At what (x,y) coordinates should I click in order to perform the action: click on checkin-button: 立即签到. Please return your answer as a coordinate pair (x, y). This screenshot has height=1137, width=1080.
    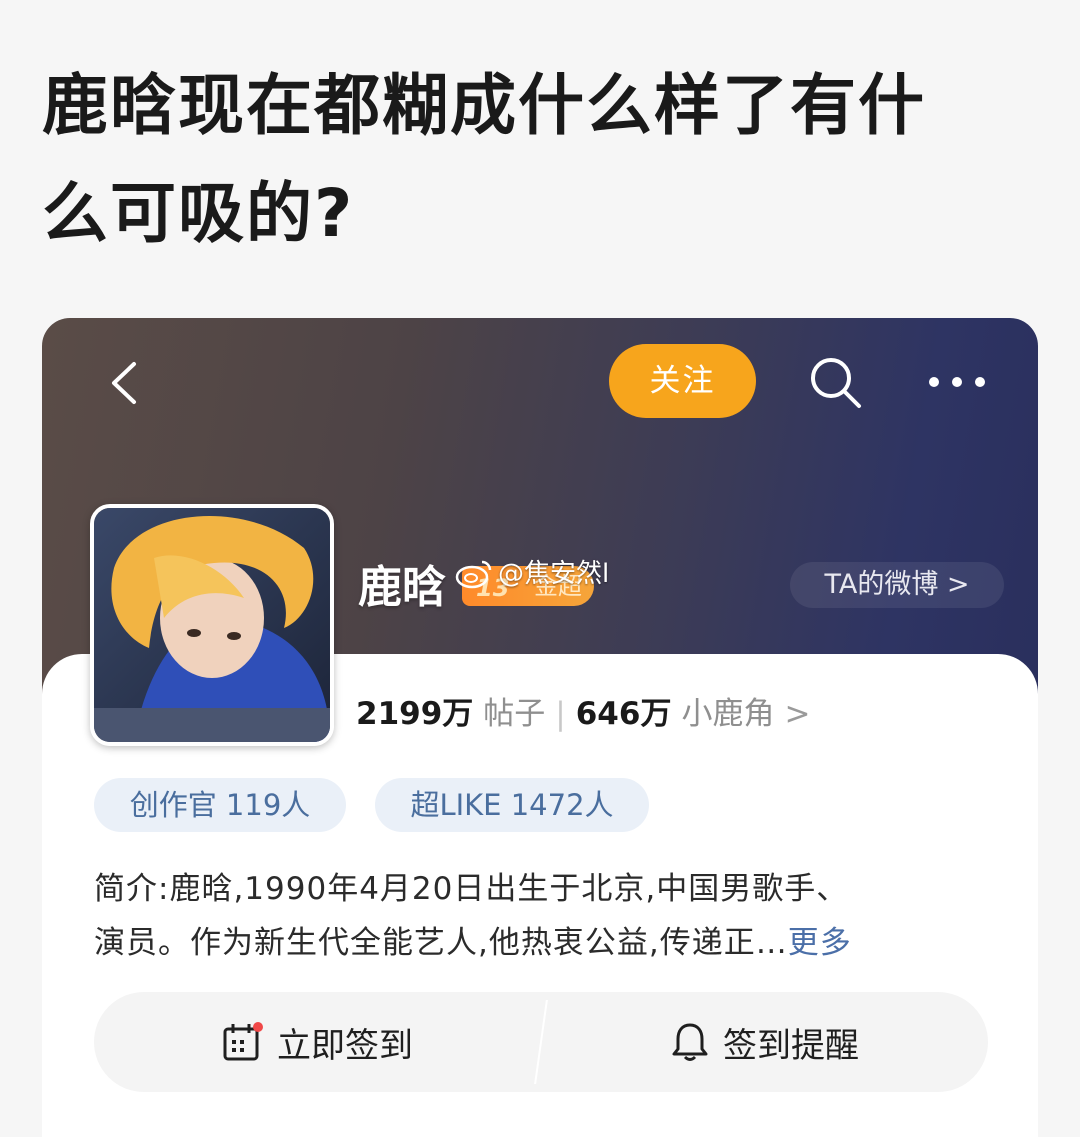
    Looking at the image, I should click on (317, 1042).